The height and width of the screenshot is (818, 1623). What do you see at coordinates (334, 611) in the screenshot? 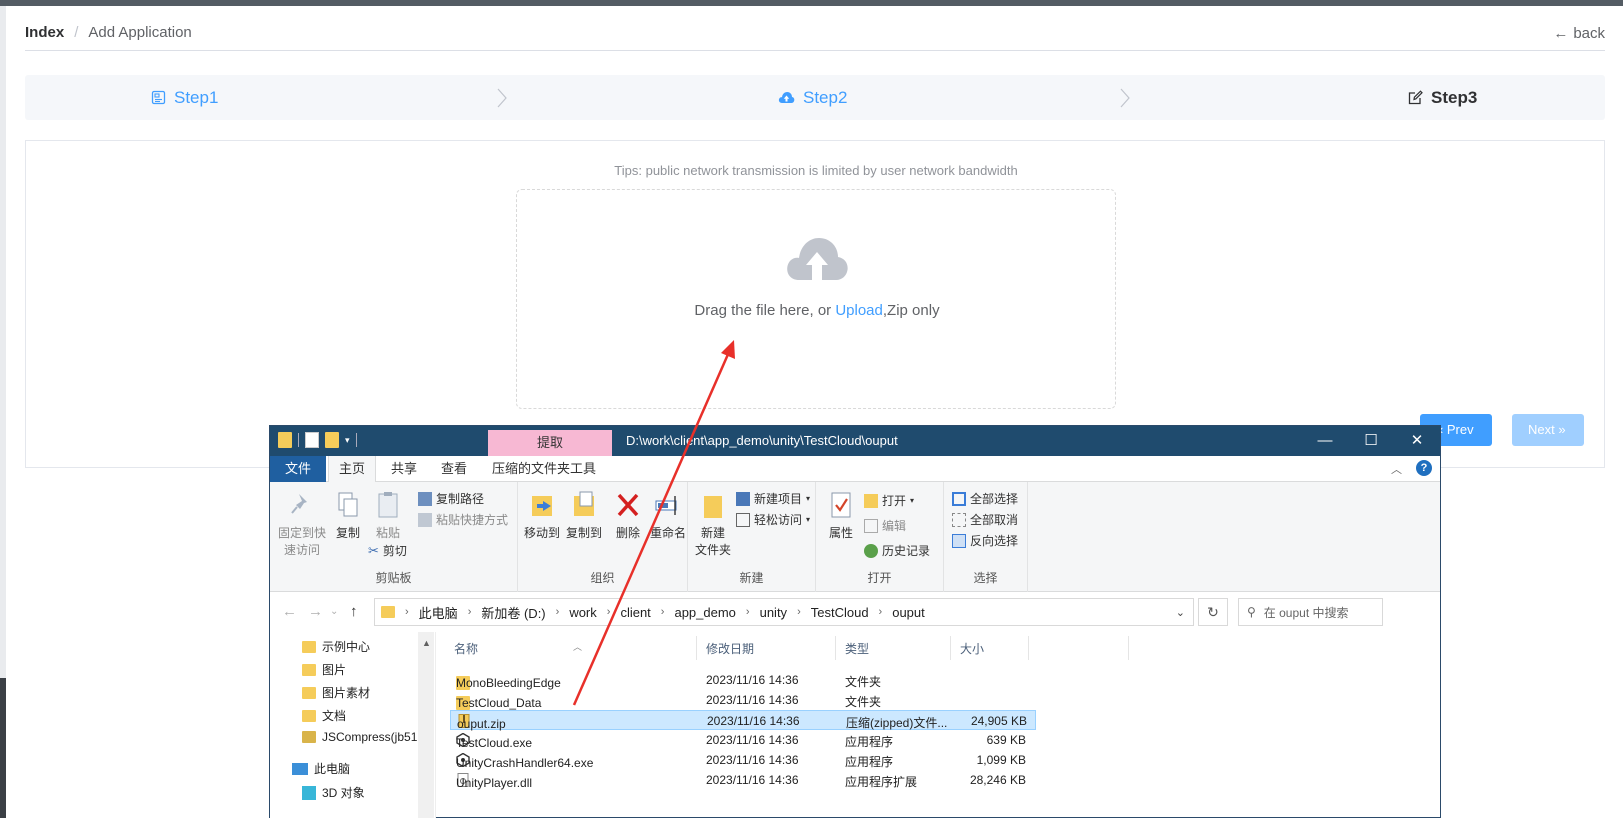
I see `recent-dropdown-icon: ⌄` at bounding box center [334, 611].